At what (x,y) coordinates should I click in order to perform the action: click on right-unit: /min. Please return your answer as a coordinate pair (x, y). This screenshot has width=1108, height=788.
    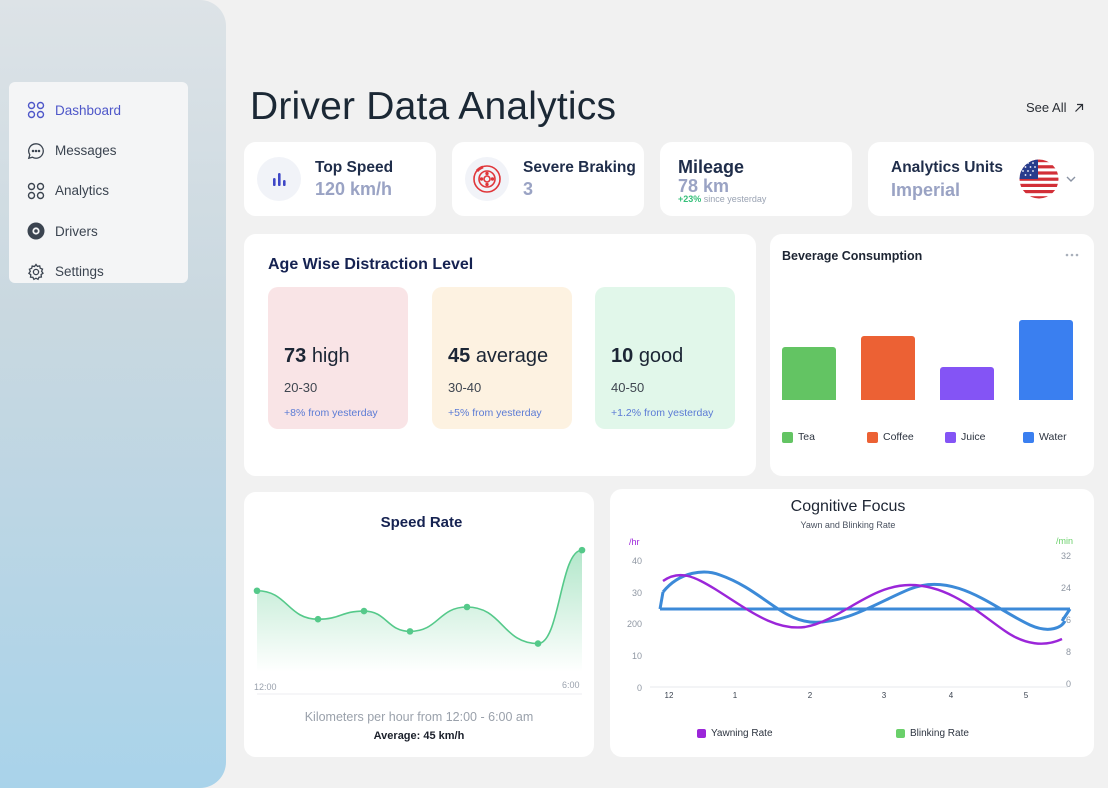
    Looking at the image, I should click on (1064, 541).